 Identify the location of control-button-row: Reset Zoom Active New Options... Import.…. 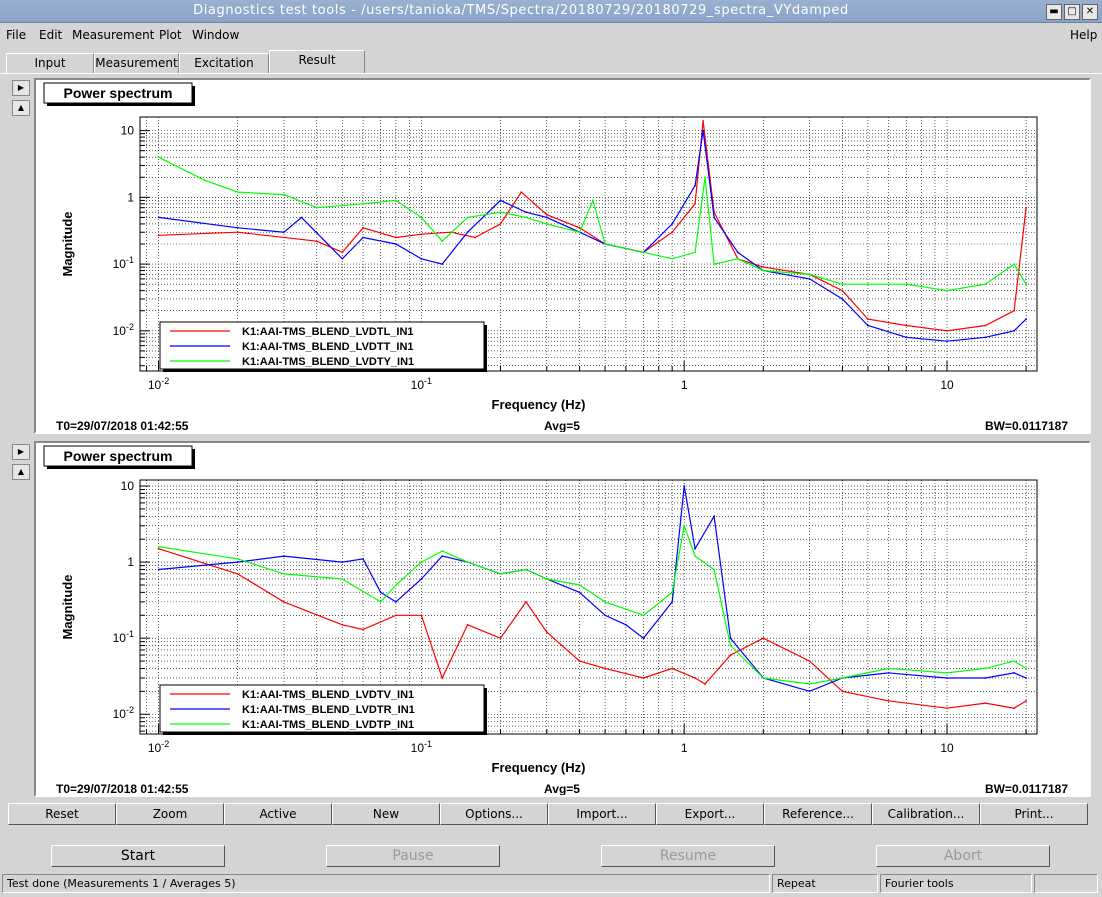
(549, 815).